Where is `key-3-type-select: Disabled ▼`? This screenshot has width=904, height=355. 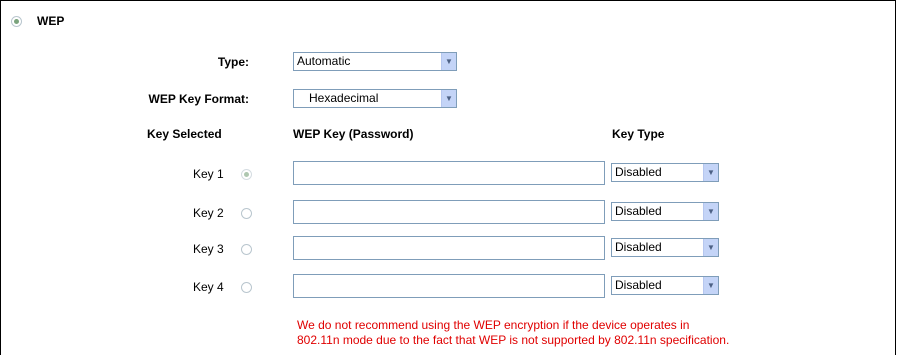
key-3-type-select: Disabled ▼ is located at coordinates (665, 247).